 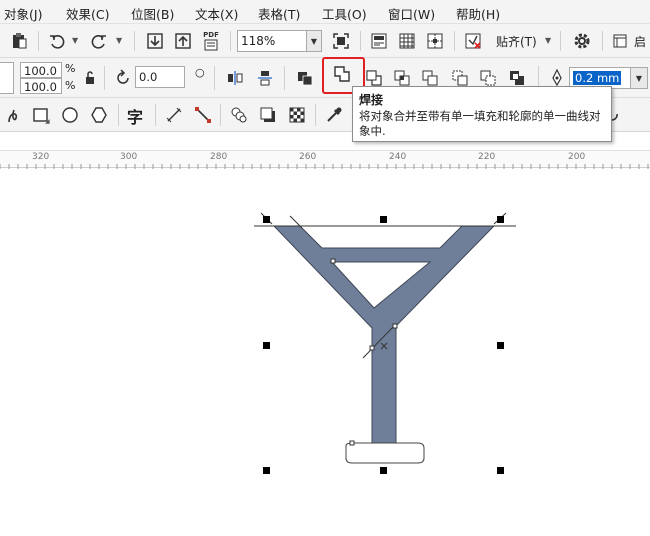 I want to click on mirror-horizontal-icon, so click(x=235, y=78).